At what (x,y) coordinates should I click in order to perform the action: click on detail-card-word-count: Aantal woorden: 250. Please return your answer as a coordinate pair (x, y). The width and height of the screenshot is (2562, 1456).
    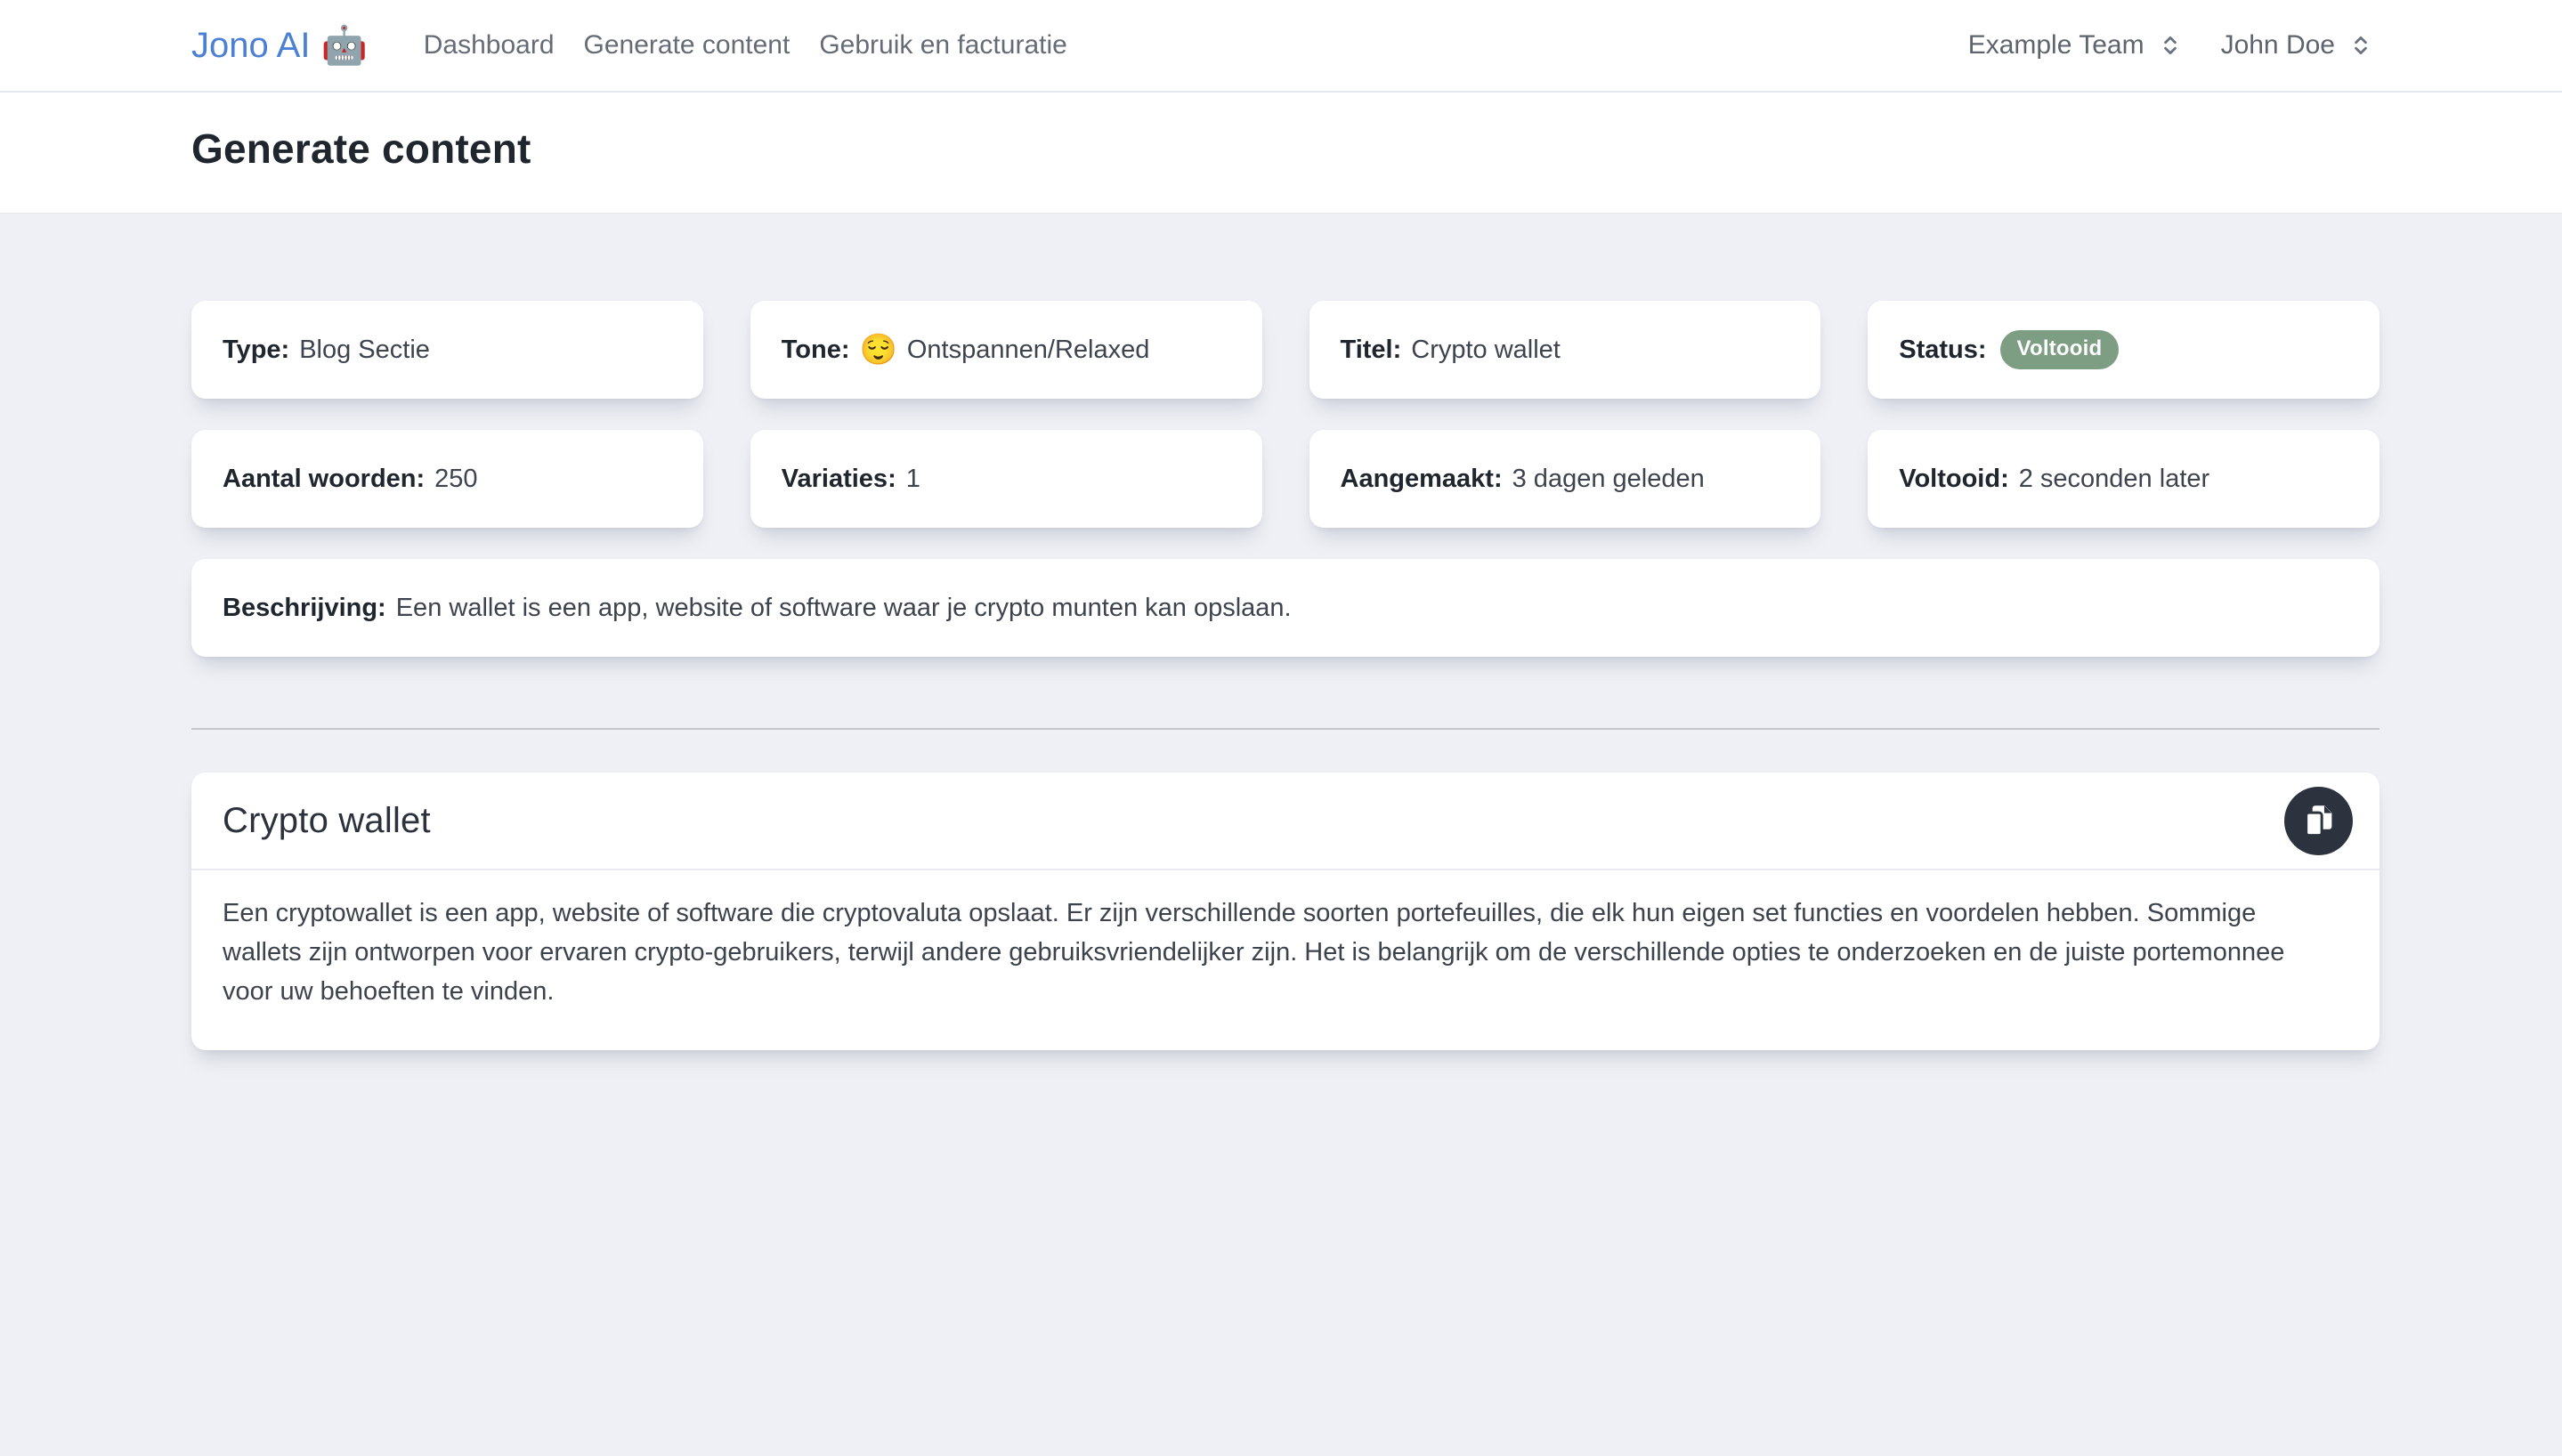
    Looking at the image, I should click on (447, 479).